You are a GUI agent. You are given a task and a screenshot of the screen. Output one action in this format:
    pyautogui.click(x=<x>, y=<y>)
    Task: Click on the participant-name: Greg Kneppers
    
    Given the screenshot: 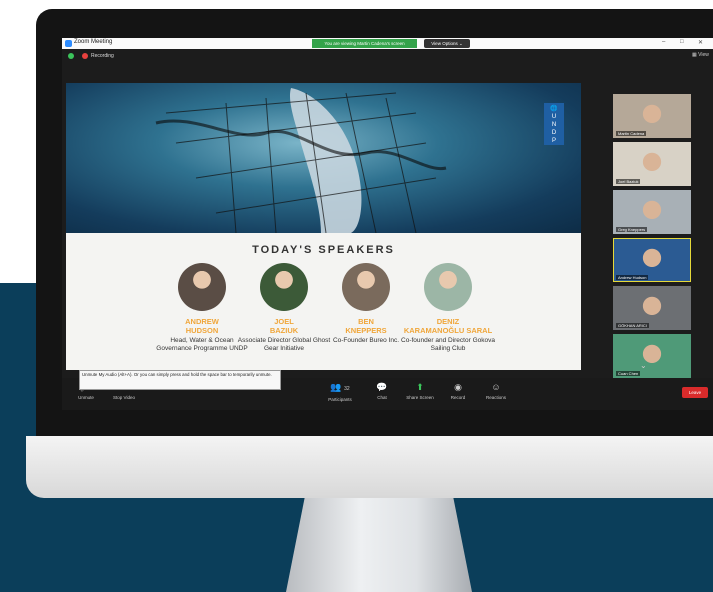 What is the action you would take?
    pyautogui.click(x=632, y=229)
    